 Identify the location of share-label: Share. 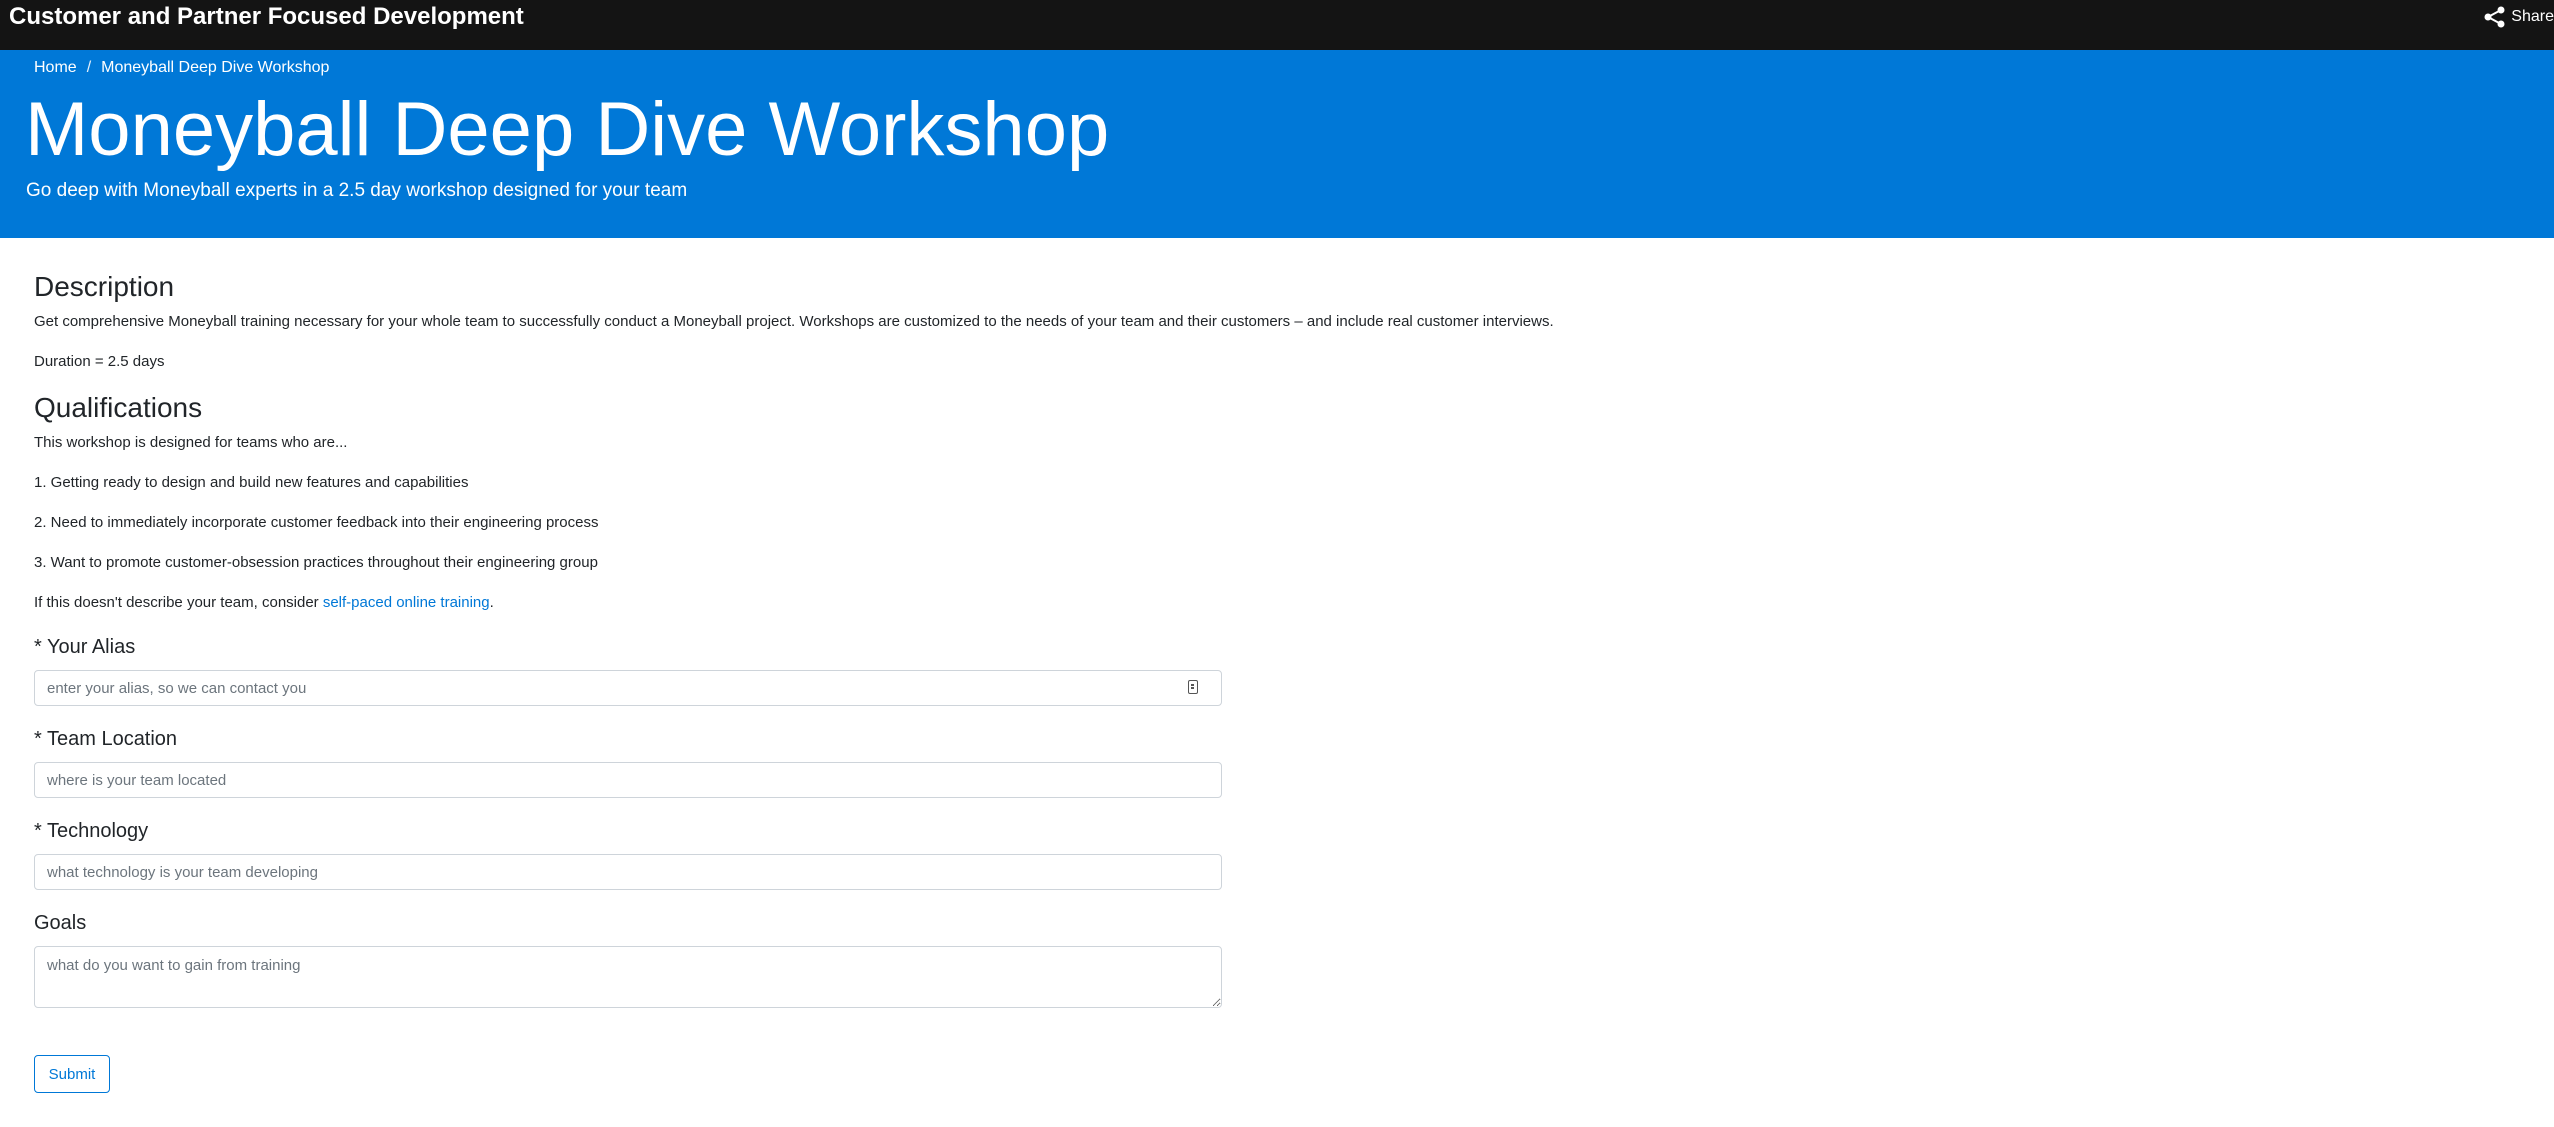
(2532, 16).